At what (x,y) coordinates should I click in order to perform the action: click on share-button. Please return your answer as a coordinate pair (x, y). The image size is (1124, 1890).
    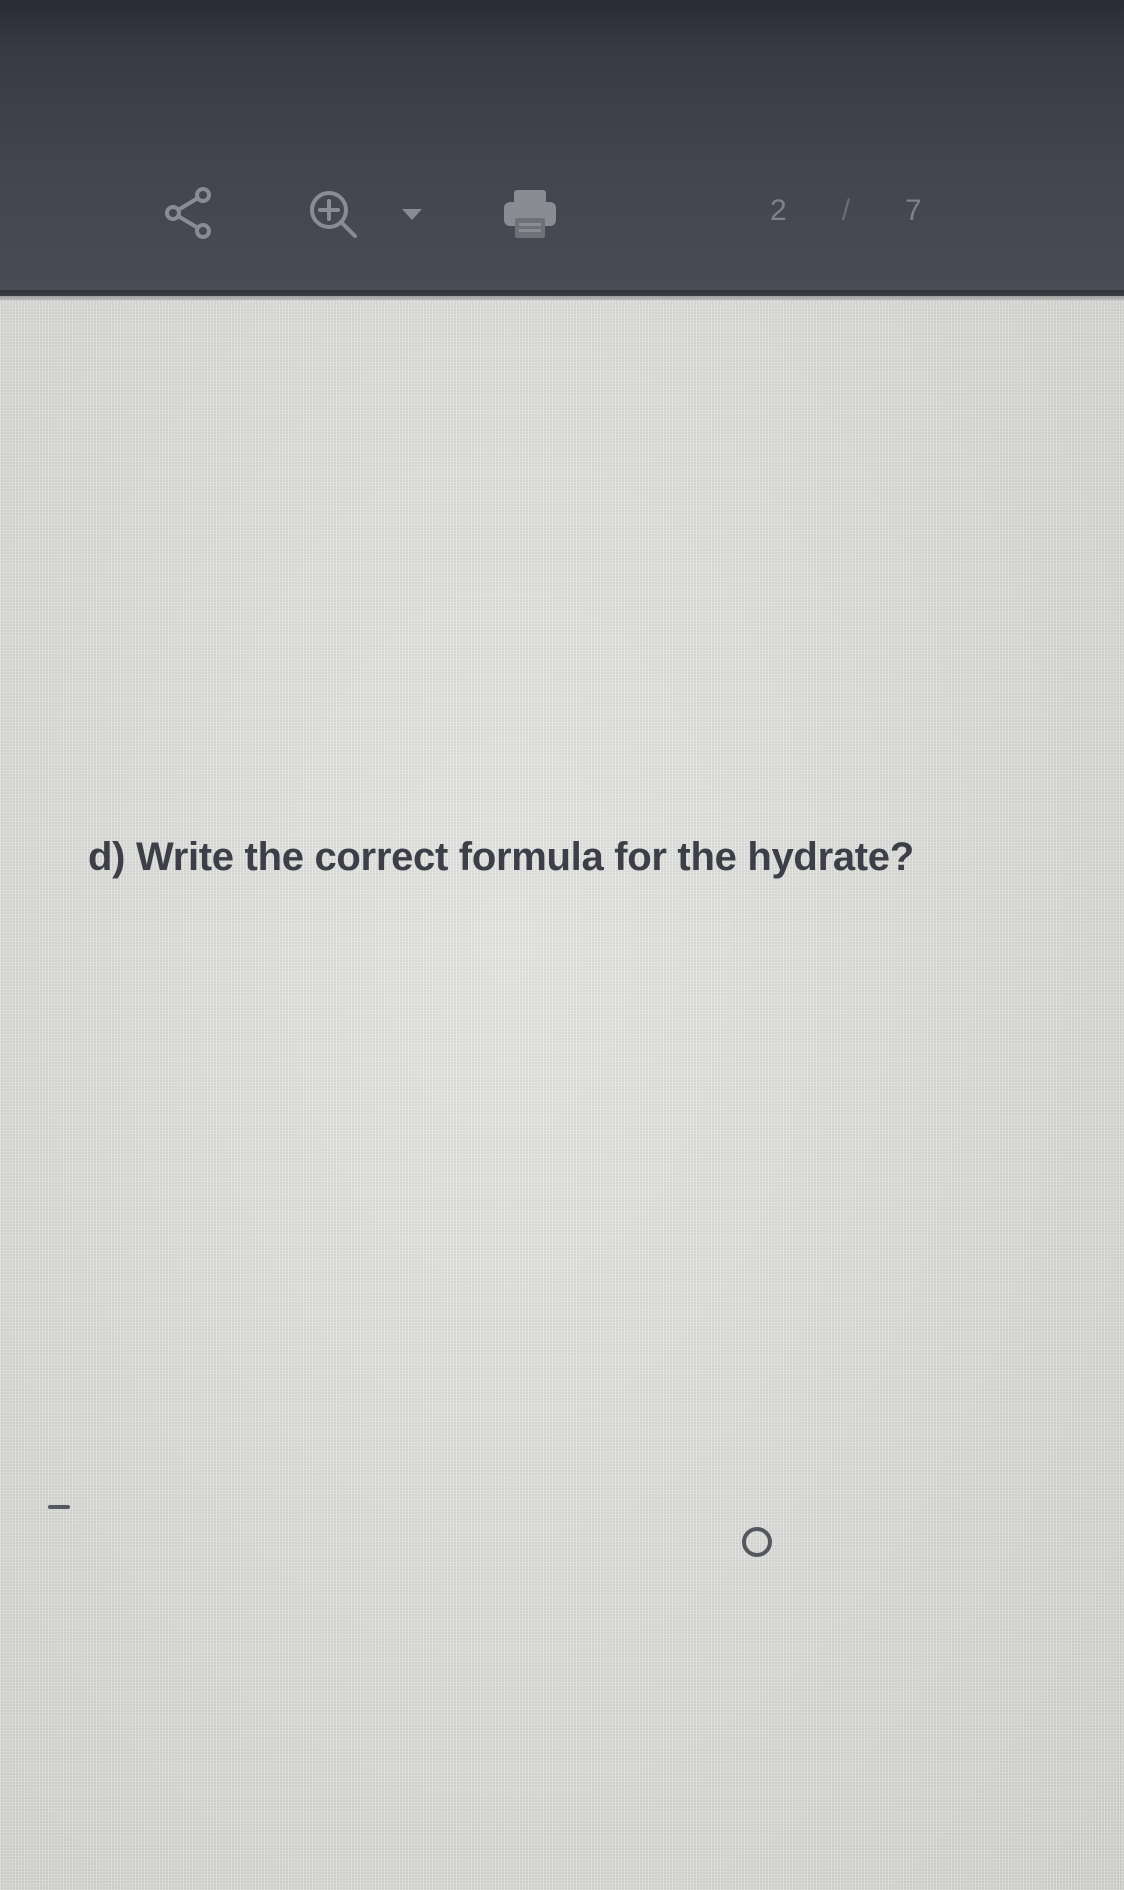
    Looking at the image, I should click on (190, 213).